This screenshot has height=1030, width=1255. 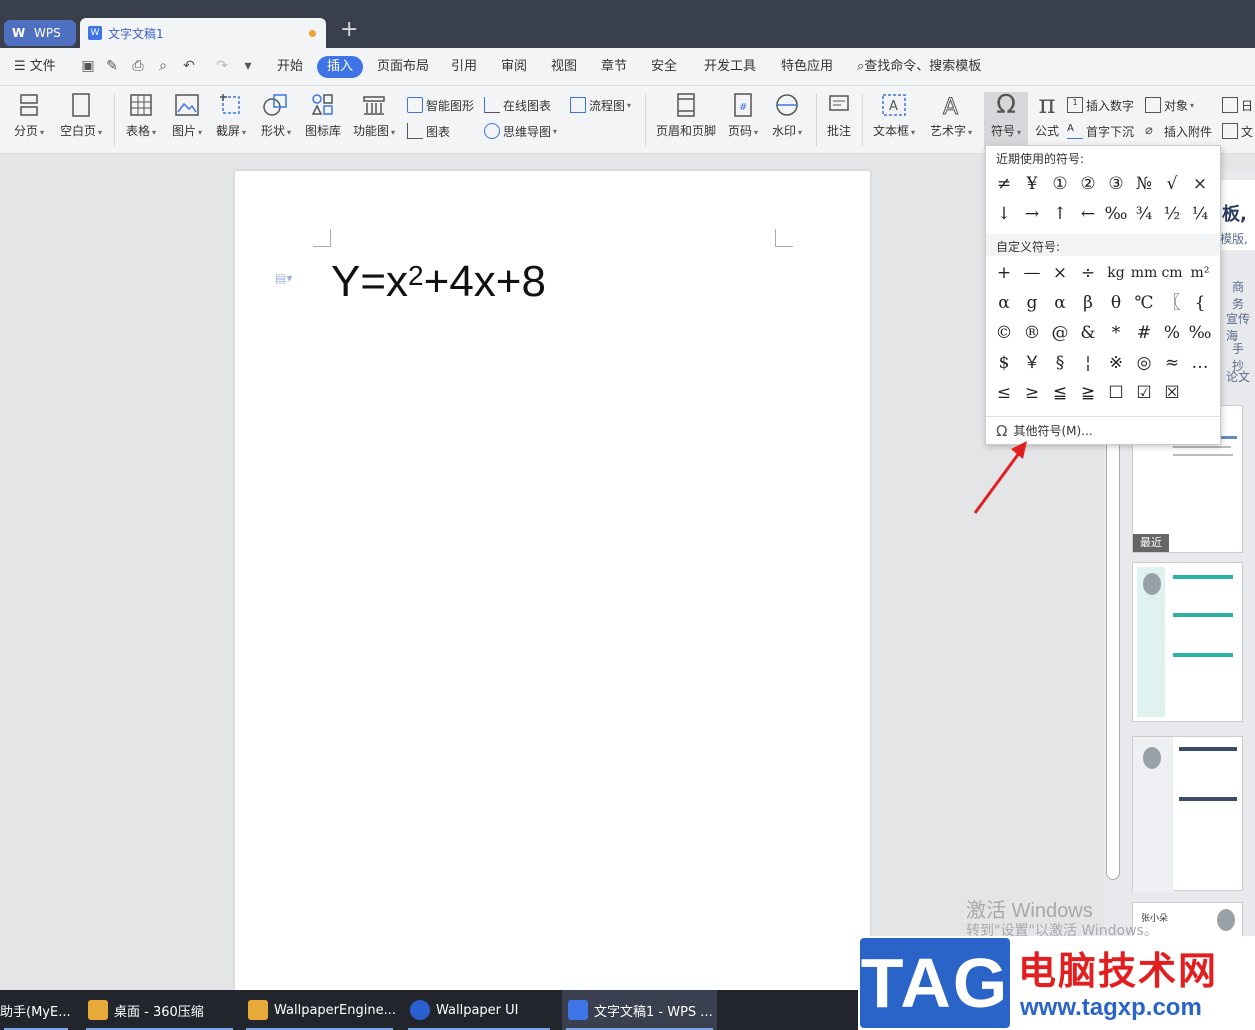 I want to click on symbol-cell: ≤, so click(x=1004, y=393).